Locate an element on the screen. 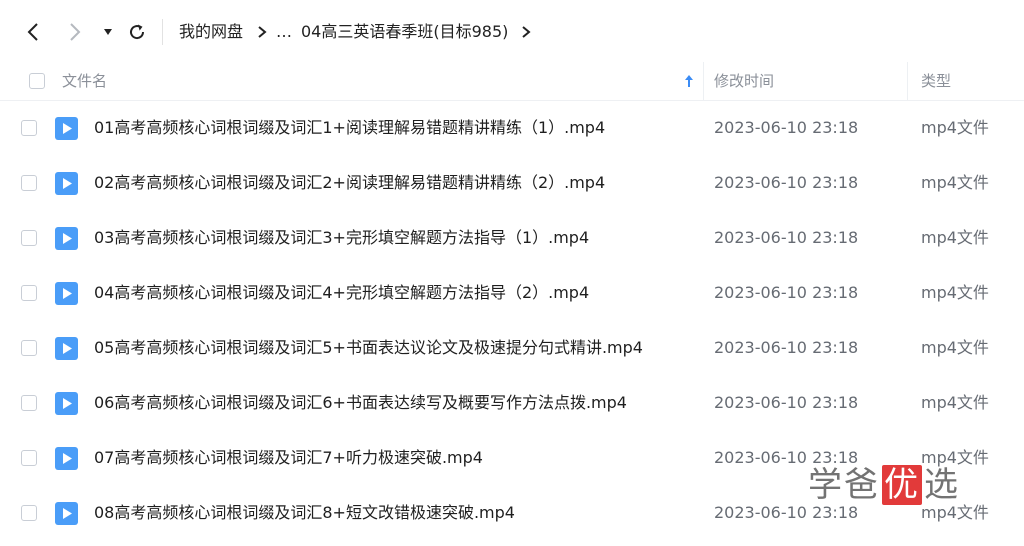  history-dropdown-button is located at coordinates (108, 32).